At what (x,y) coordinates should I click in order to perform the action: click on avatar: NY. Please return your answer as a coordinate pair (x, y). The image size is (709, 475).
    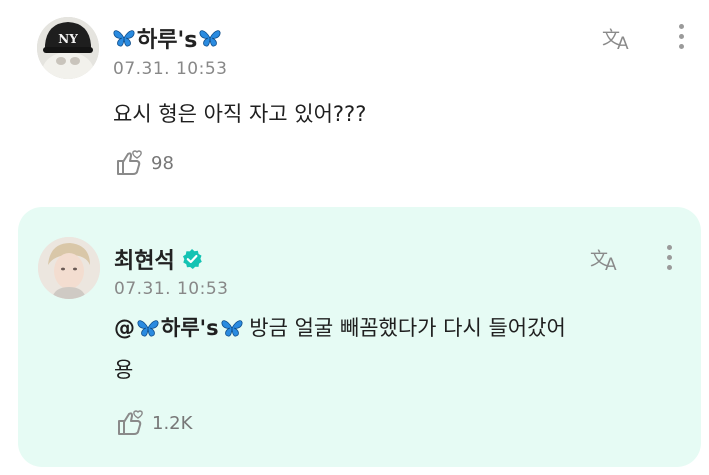
    Looking at the image, I should click on (68, 48).